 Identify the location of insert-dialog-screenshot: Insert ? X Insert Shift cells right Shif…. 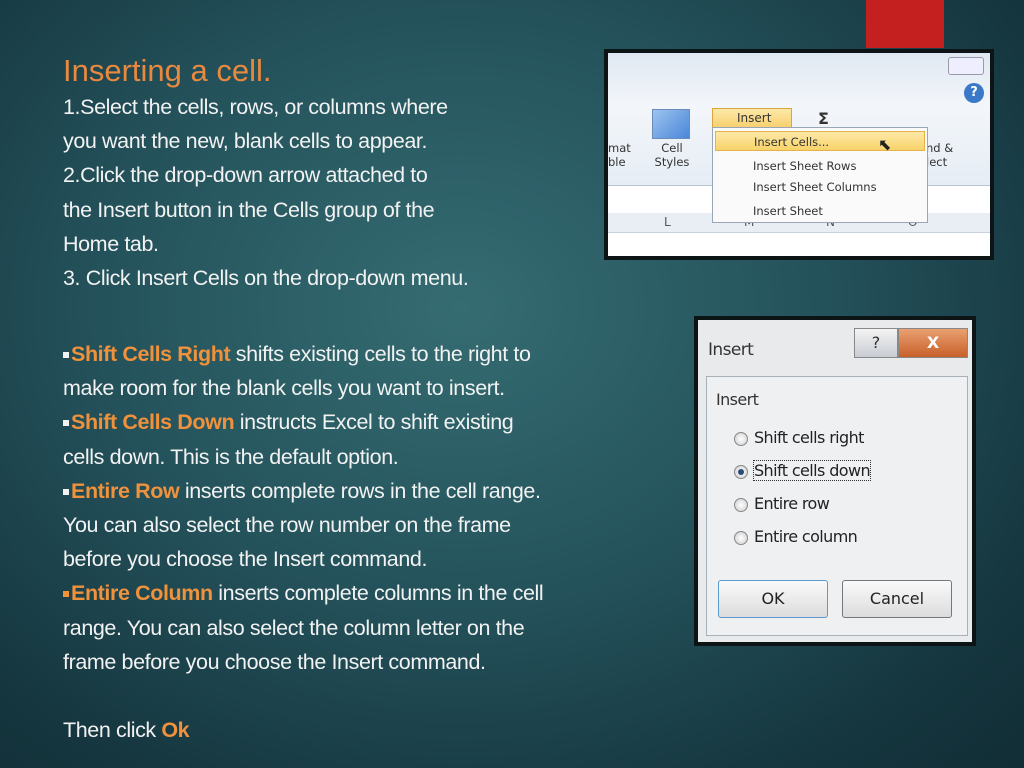
(835, 481).